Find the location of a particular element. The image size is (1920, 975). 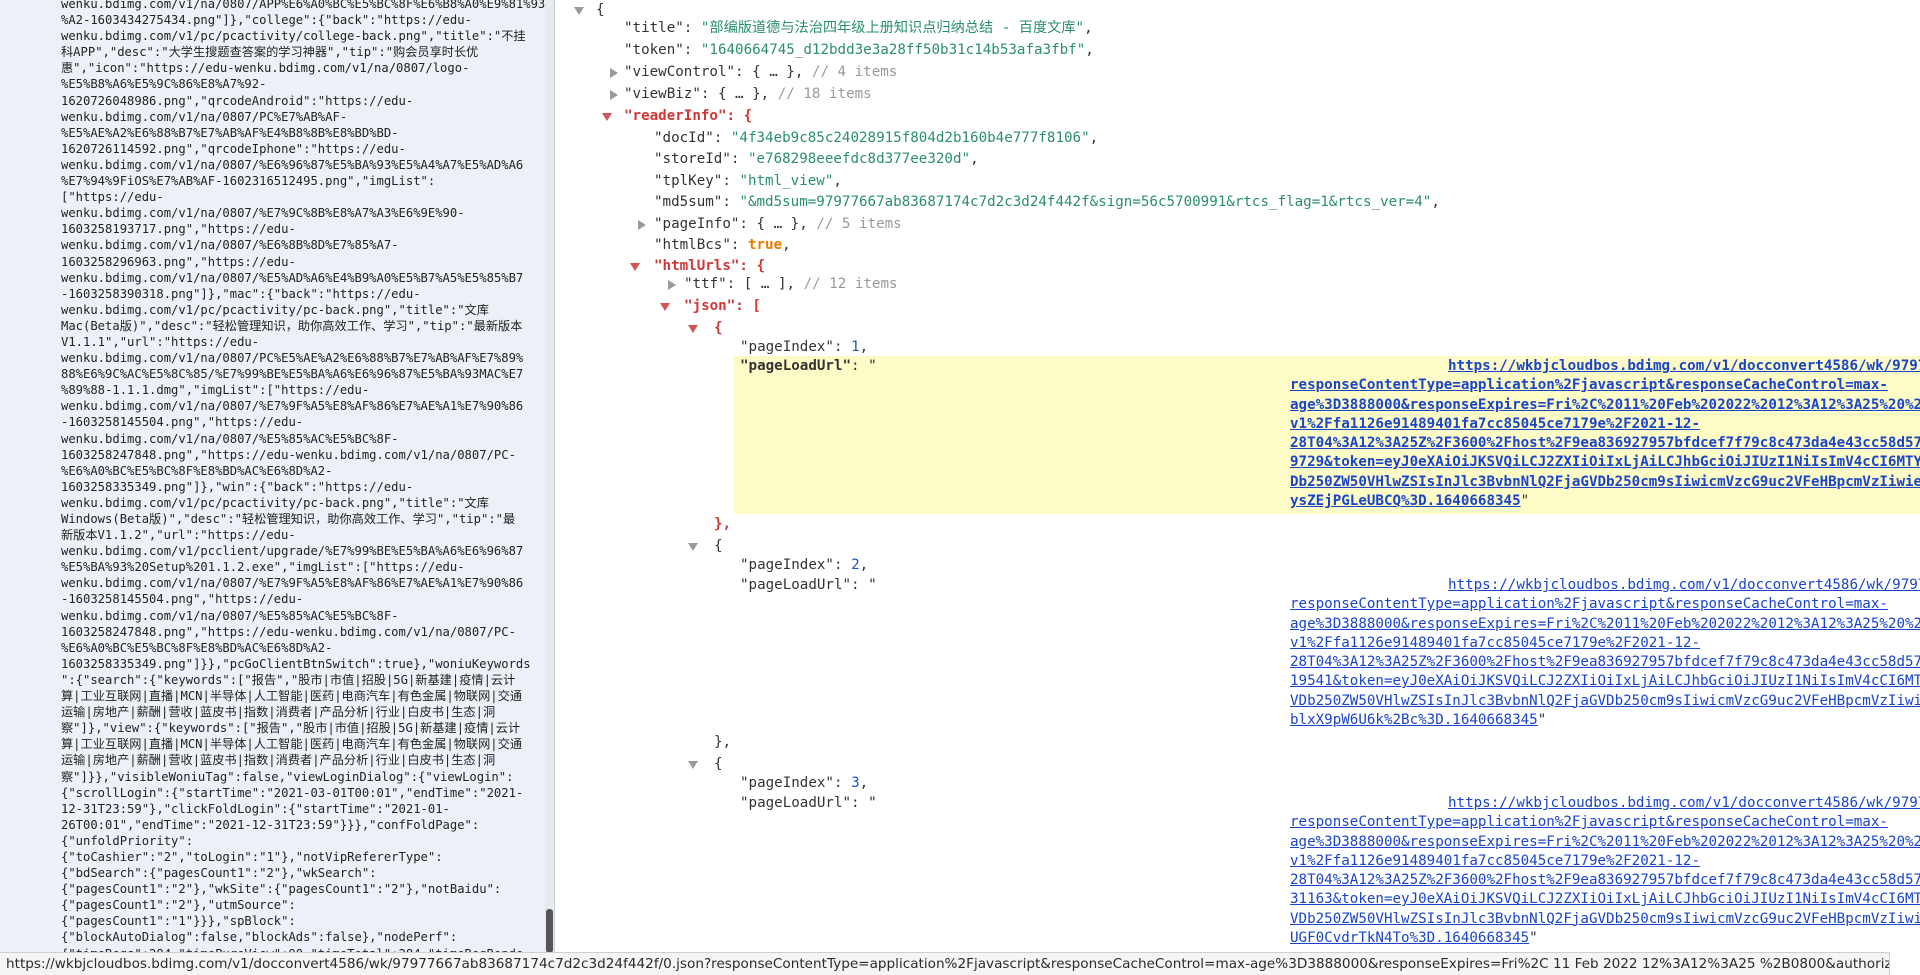

raw-panel-scrollbar is located at coordinates (549, 487).